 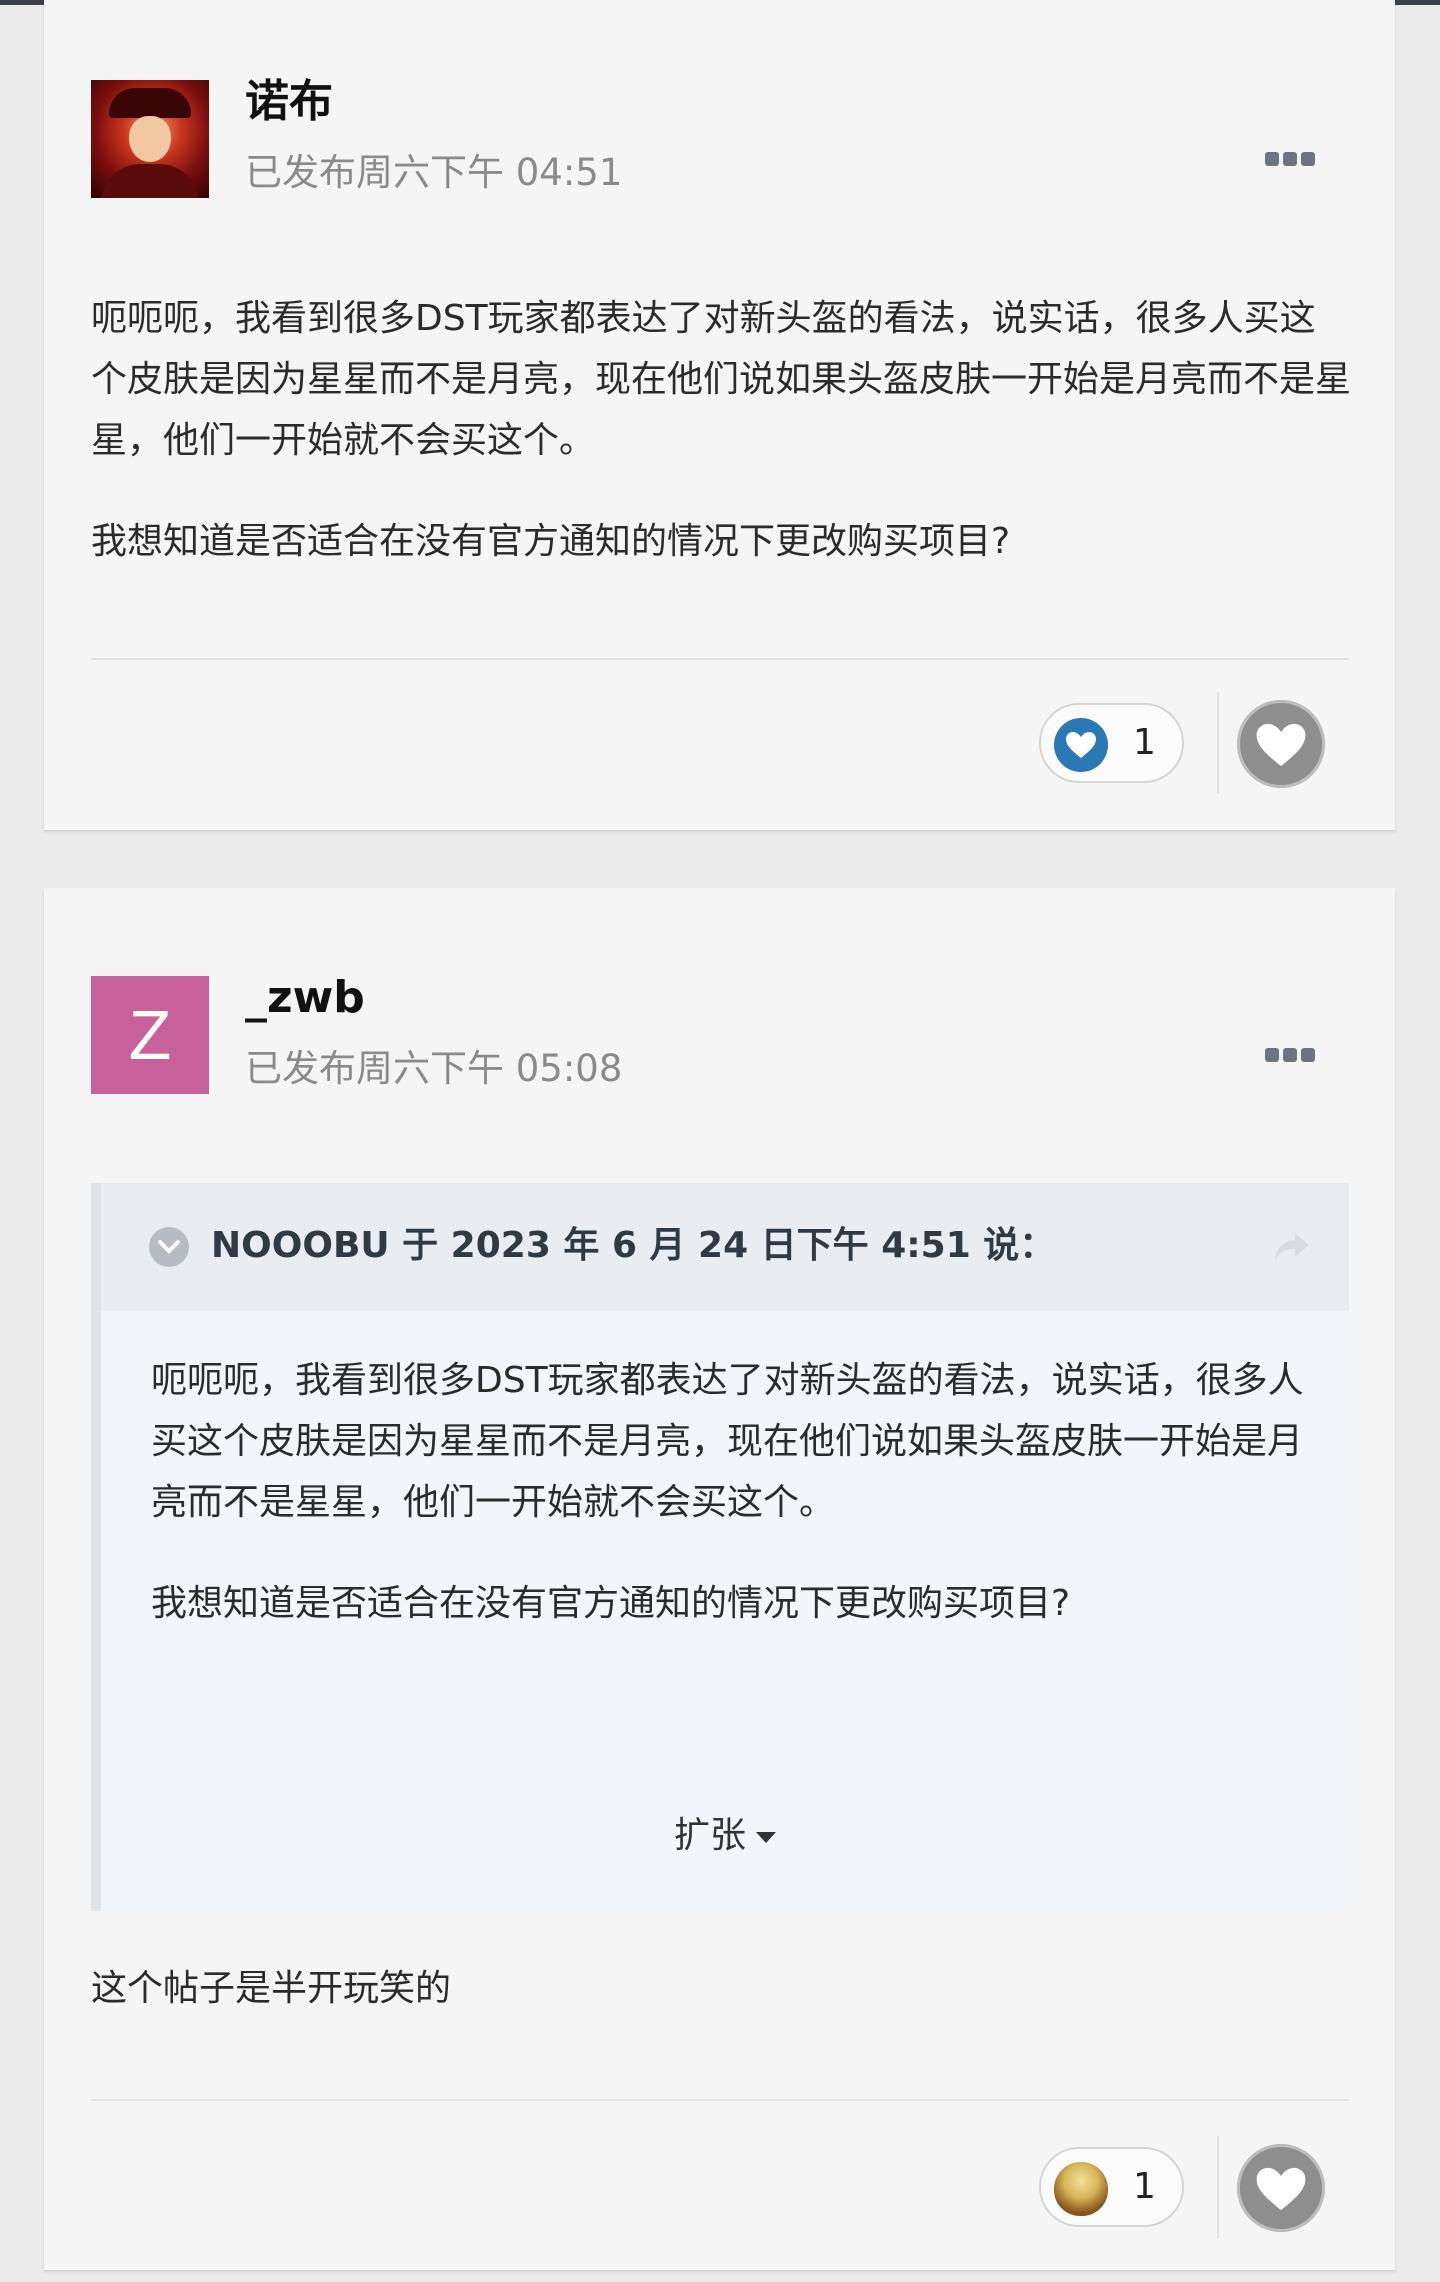 What do you see at coordinates (709, 1835) in the screenshot?
I see `expand-label: 扩张` at bounding box center [709, 1835].